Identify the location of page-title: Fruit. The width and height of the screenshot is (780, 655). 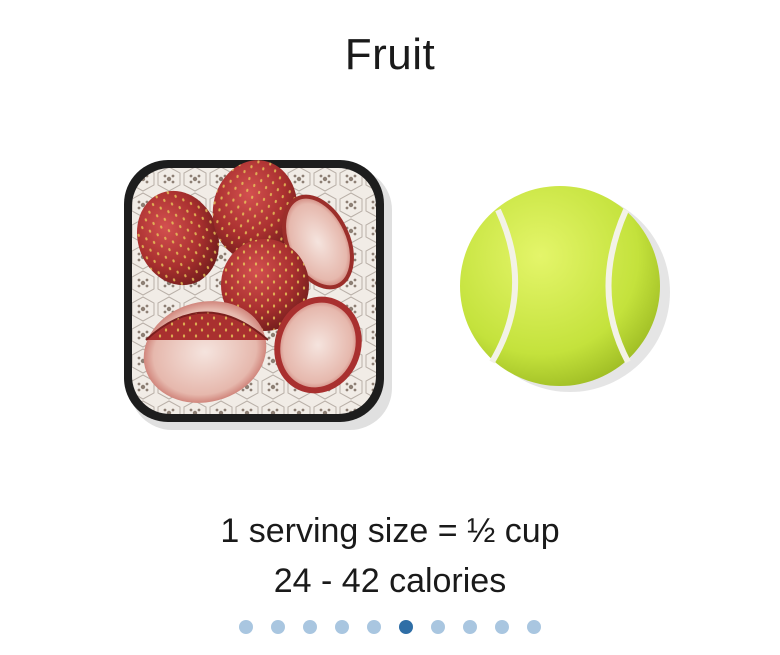
(390, 54).